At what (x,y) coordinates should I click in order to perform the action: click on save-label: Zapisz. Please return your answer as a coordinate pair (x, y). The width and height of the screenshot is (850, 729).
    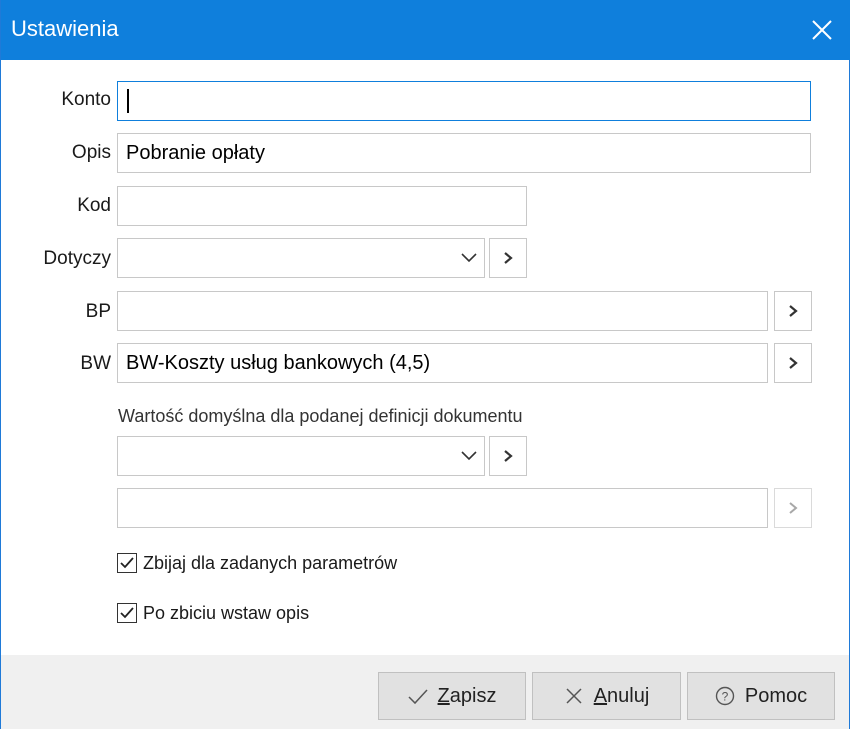
    Looking at the image, I should click on (467, 695).